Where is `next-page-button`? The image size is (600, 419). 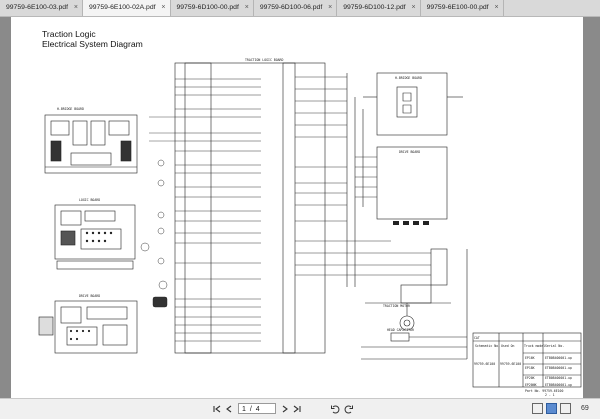 next-page-button is located at coordinates (285, 409).